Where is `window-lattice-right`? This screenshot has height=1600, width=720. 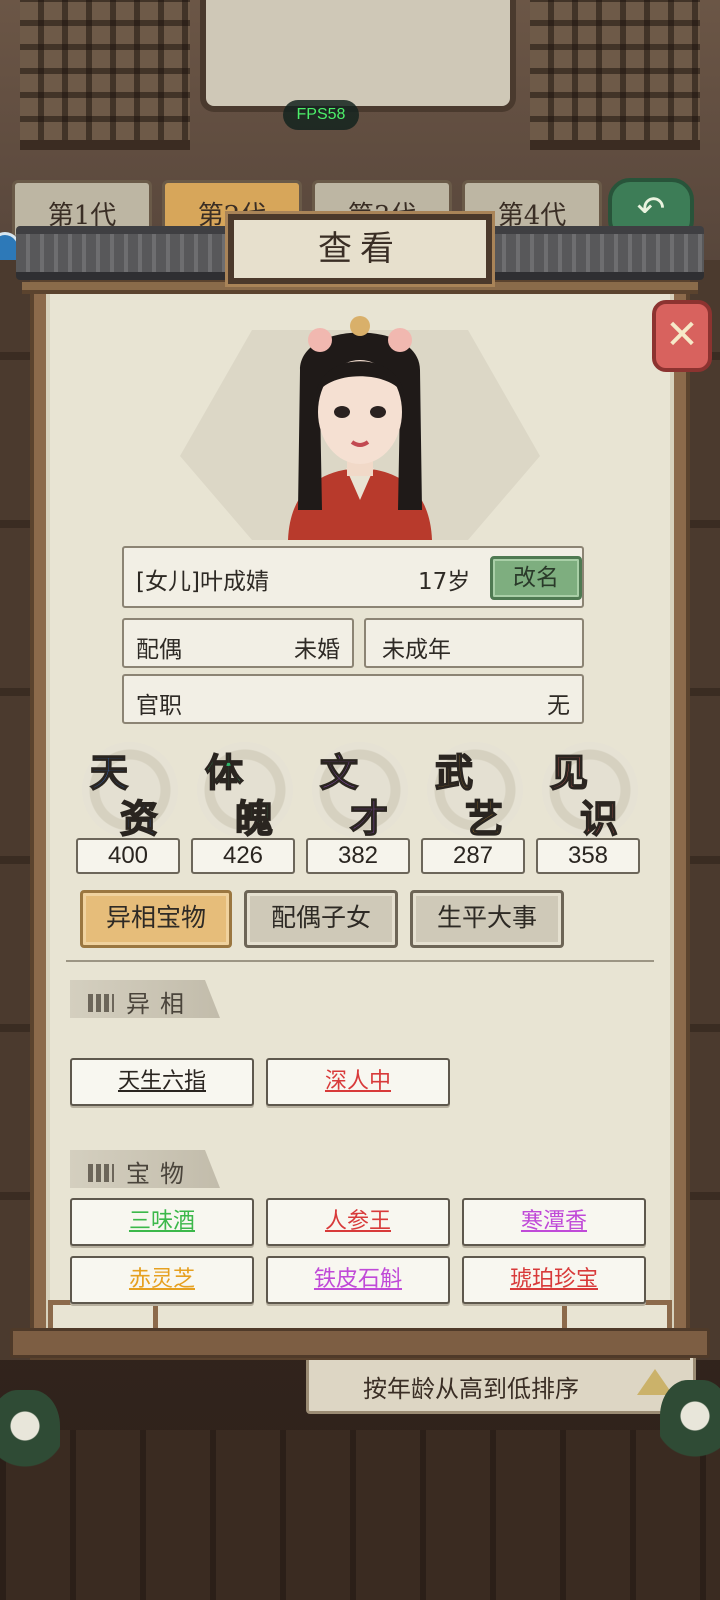
window-lattice-right is located at coordinates (615, 75).